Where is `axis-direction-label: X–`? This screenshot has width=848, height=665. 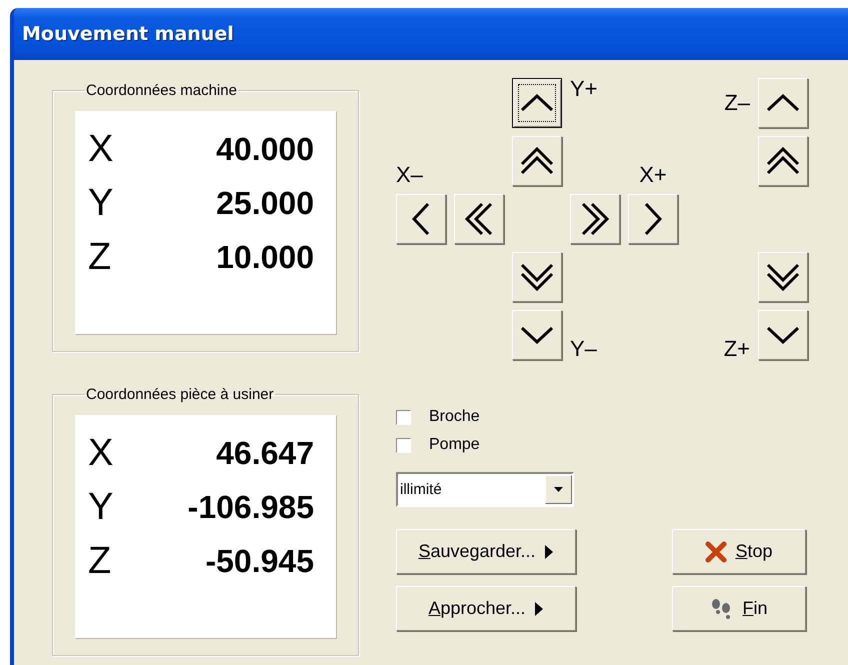
axis-direction-label: X– is located at coordinates (409, 175).